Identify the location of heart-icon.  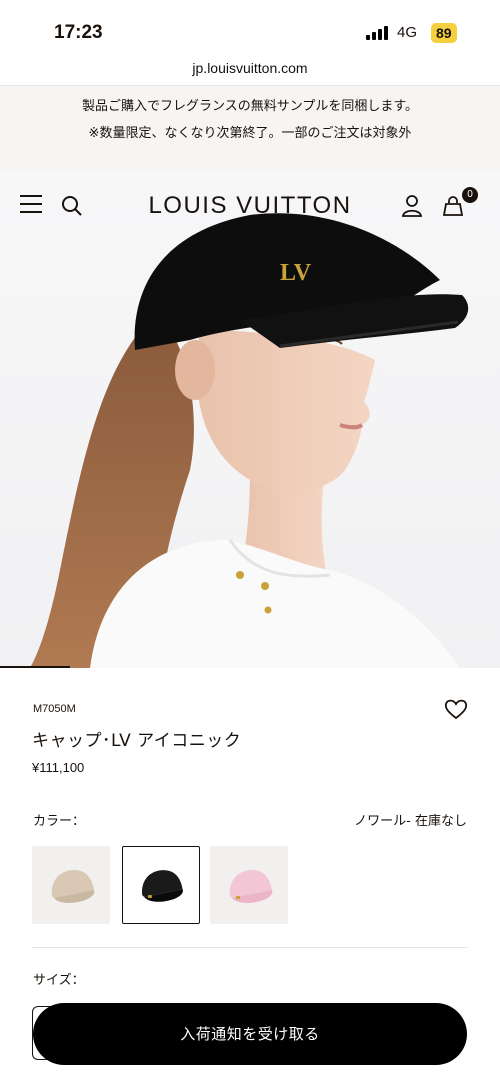
(456, 709).